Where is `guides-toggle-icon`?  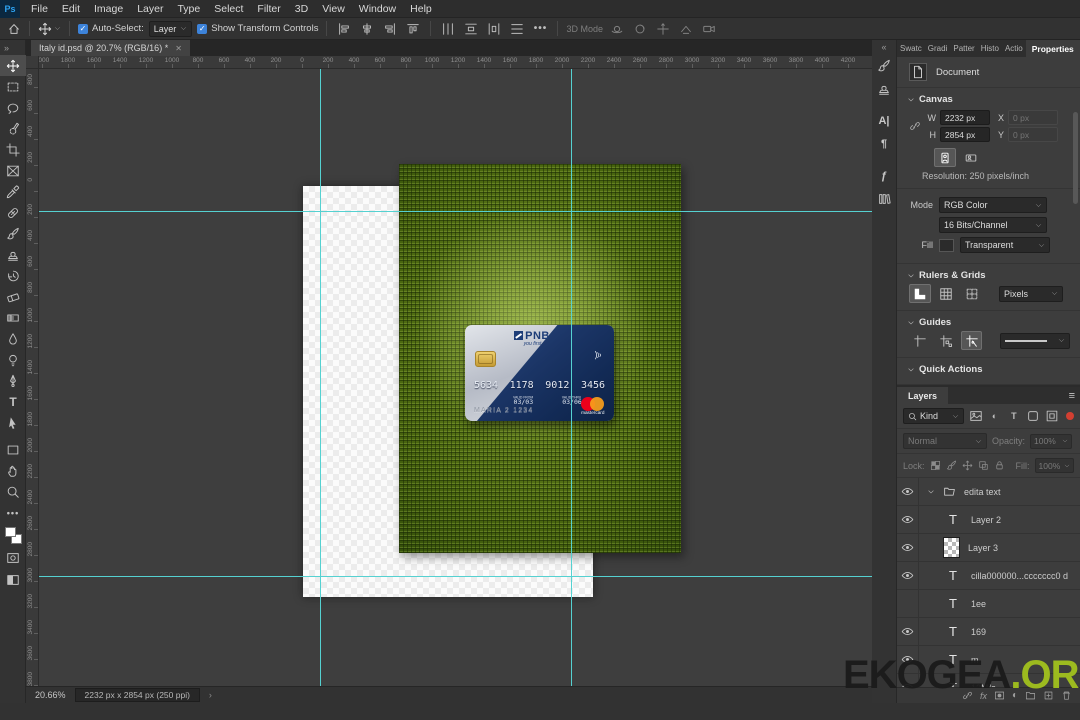
guides-toggle-icon is located at coordinates (920, 340).